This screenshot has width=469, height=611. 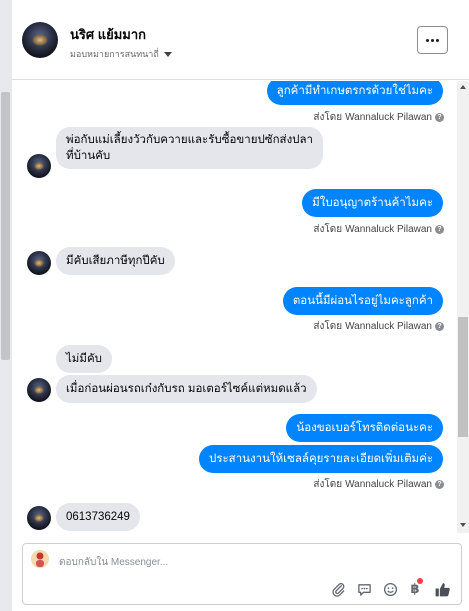 I want to click on scrollbar-thumb, so click(x=463, y=377).